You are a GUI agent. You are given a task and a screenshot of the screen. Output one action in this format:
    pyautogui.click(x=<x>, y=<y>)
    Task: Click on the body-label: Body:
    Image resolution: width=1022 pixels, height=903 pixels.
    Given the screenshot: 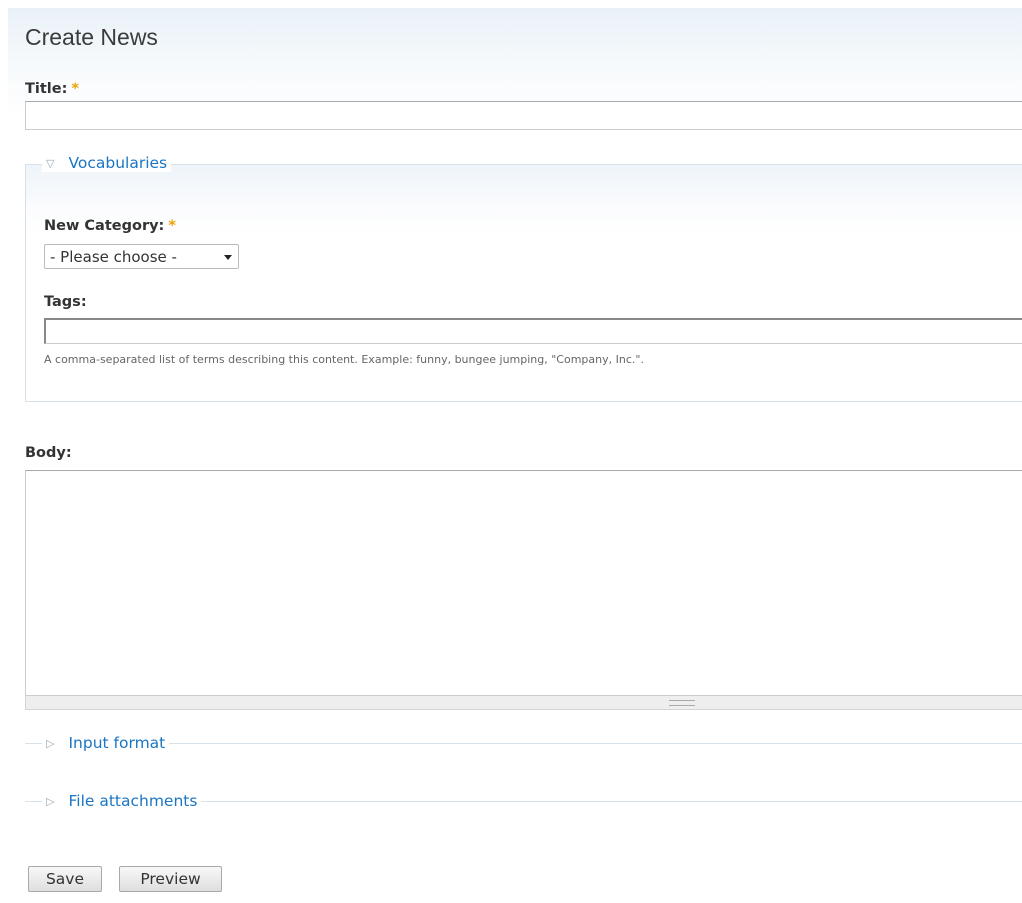 What is the action you would take?
    pyautogui.click(x=48, y=453)
    